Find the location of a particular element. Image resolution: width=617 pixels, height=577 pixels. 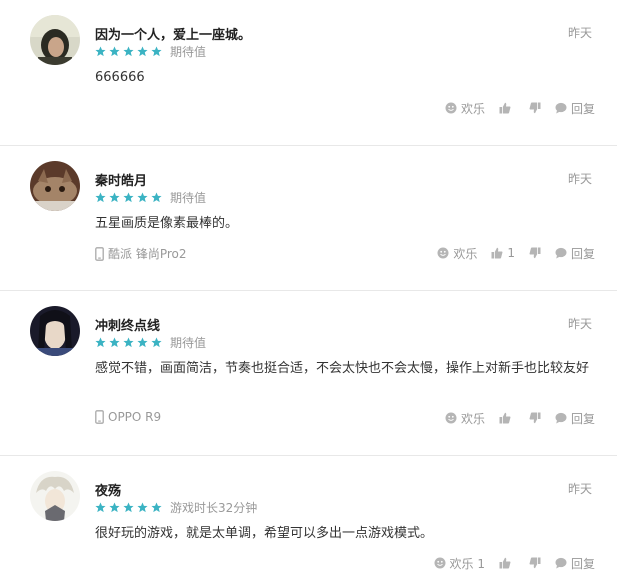

happy-button: 欢乐 1 is located at coordinates (459, 563).